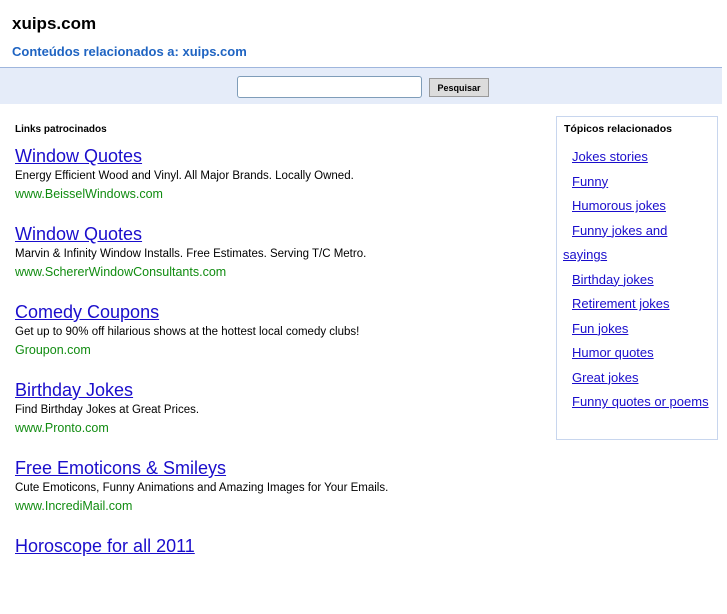 Image resolution: width=727 pixels, height=614 pixels. Describe the element at coordinates (618, 129) in the screenshot. I see `related-topics-heading: Tópicos relacionados` at that location.